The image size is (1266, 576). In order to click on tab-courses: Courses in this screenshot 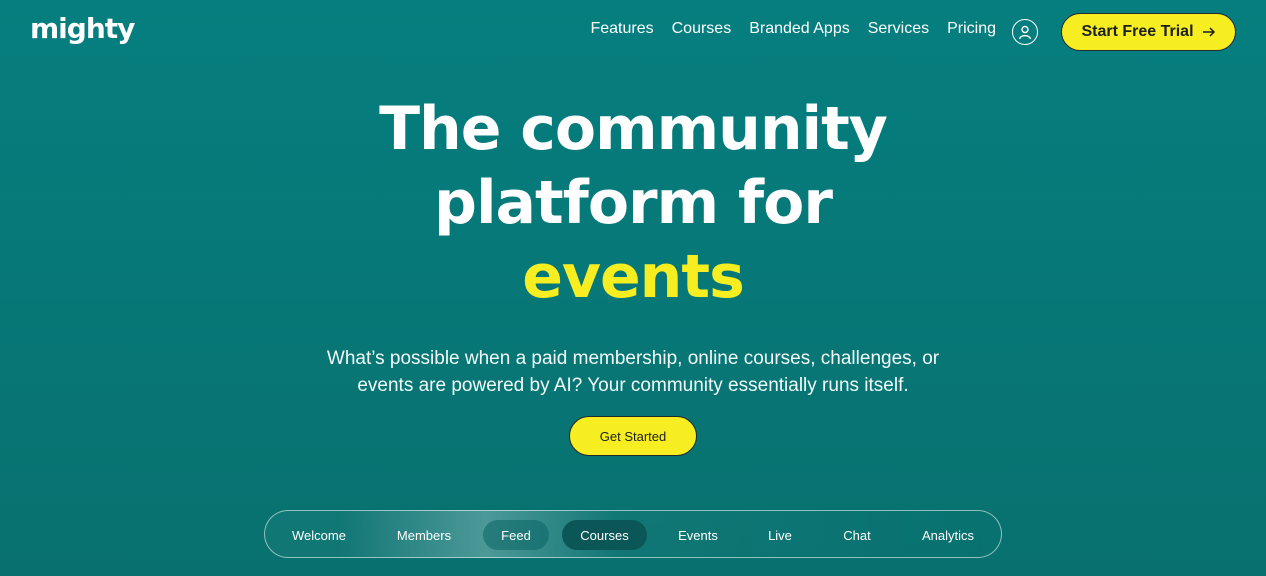, I will do `click(604, 535)`.